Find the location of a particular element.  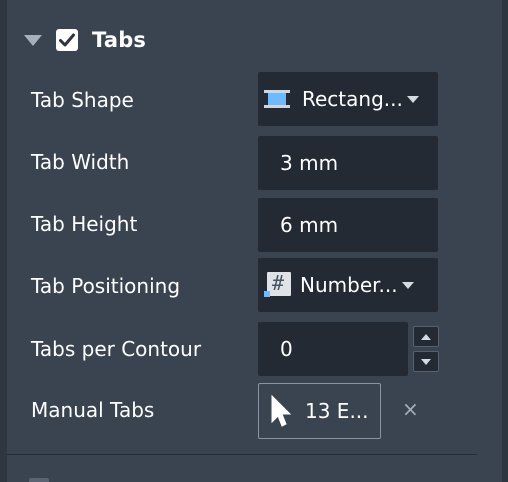

tab-width-value: 3 mm is located at coordinates (309, 163).